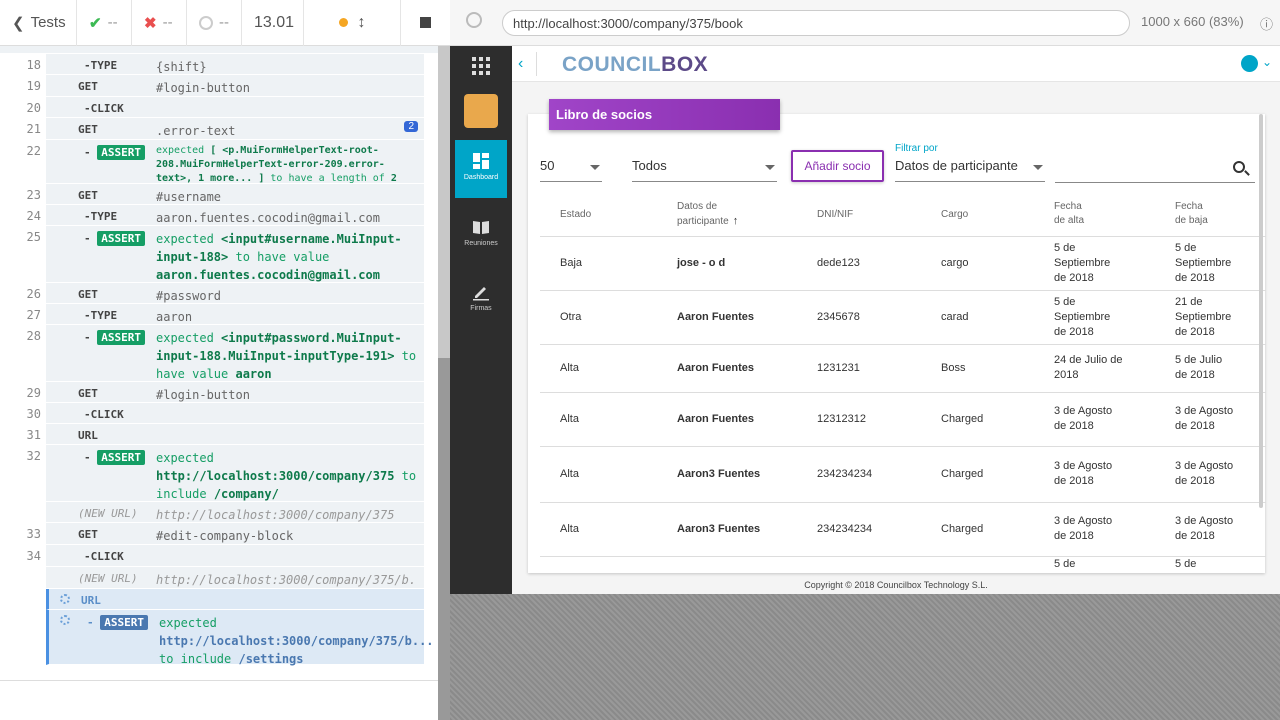 The height and width of the screenshot is (720, 1280). What do you see at coordinates (282, 257) in the screenshot?
I see `message-part: to have value` at bounding box center [282, 257].